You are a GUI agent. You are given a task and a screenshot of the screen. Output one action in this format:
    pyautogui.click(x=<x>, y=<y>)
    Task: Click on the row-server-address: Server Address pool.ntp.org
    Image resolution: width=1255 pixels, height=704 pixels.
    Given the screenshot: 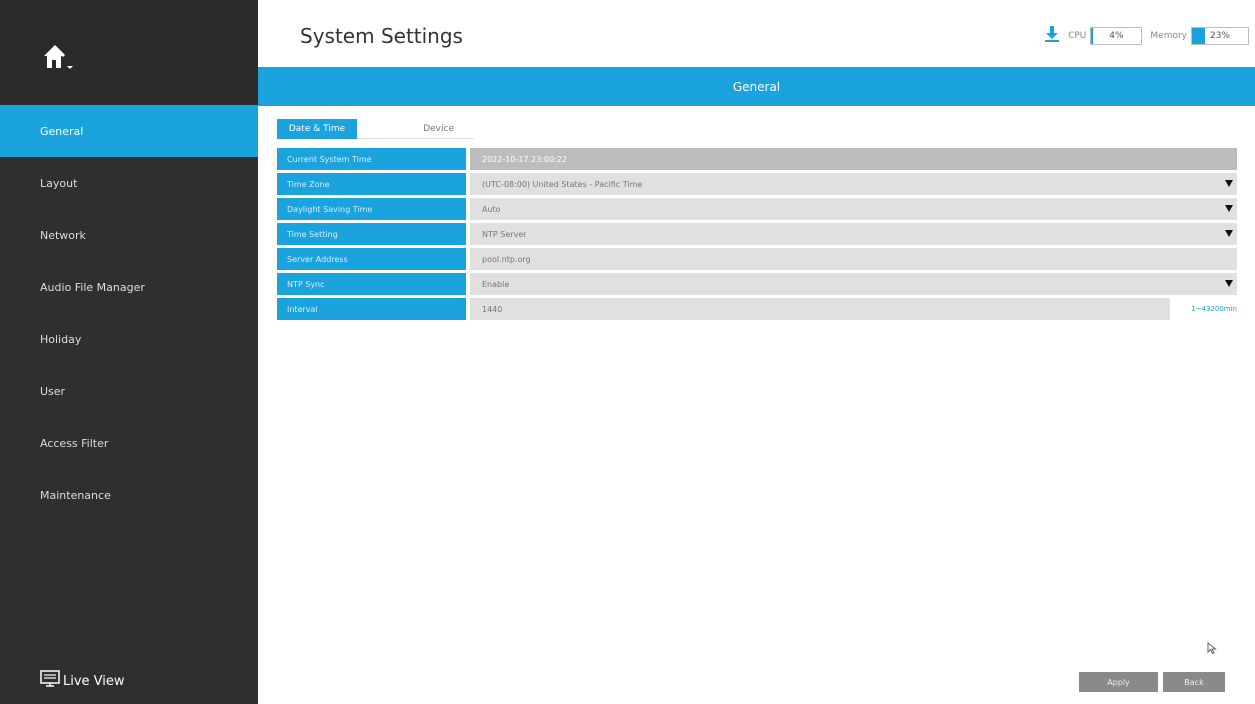 What is the action you would take?
    pyautogui.click(x=757, y=259)
    